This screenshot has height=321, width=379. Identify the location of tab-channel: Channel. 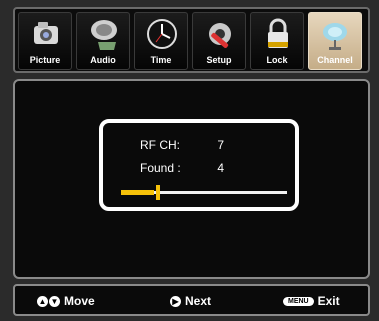
(335, 41).